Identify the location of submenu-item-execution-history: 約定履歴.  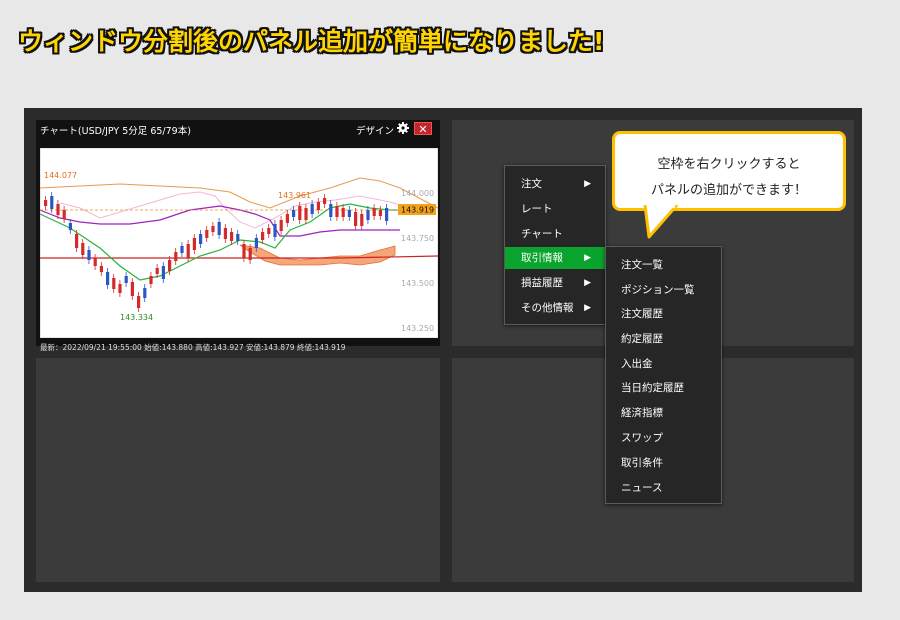
(642, 338).